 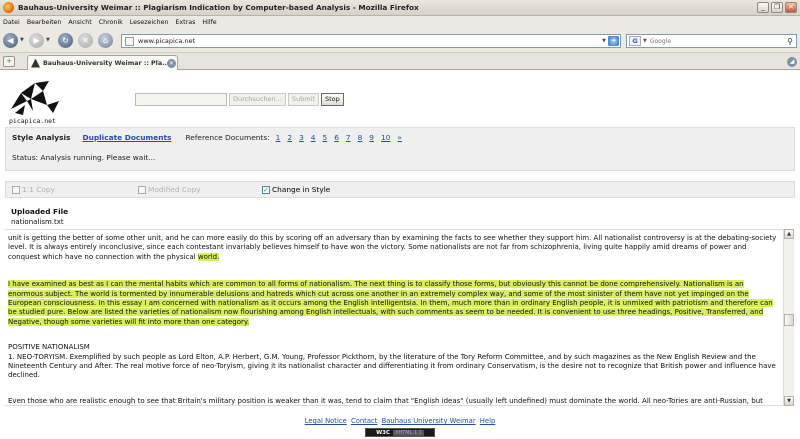 What do you see at coordinates (65, 40) in the screenshot?
I see `reload-button: ↻` at bounding box center [65, 40].